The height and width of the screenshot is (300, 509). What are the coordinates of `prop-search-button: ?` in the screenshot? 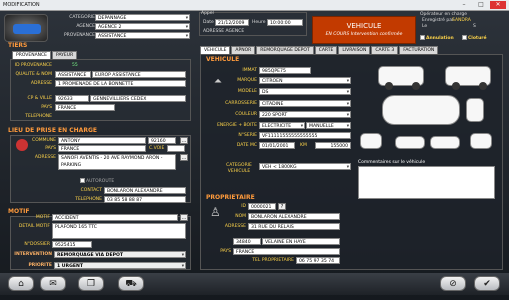 It's located at (282, 206).